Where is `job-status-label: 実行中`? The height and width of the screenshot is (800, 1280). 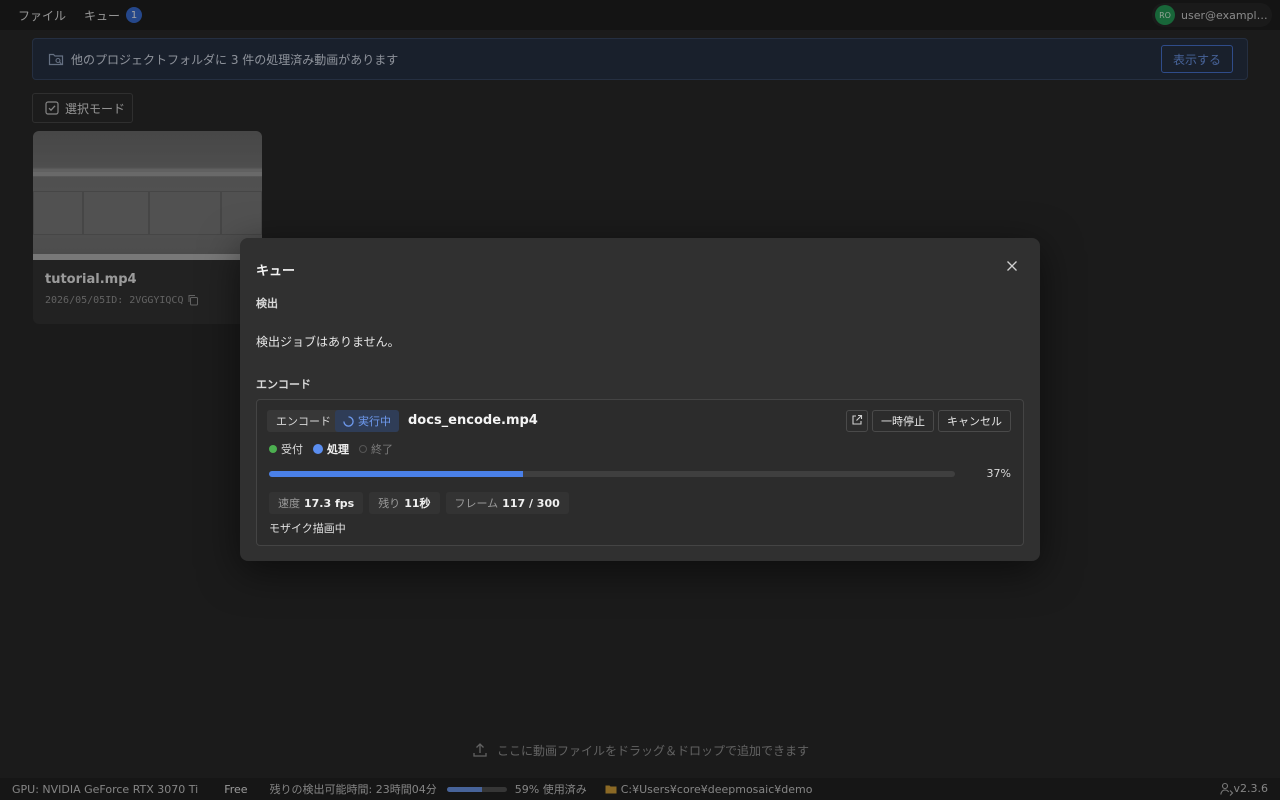
job-status-label: 実行中 is located at coordinates (374, 421).